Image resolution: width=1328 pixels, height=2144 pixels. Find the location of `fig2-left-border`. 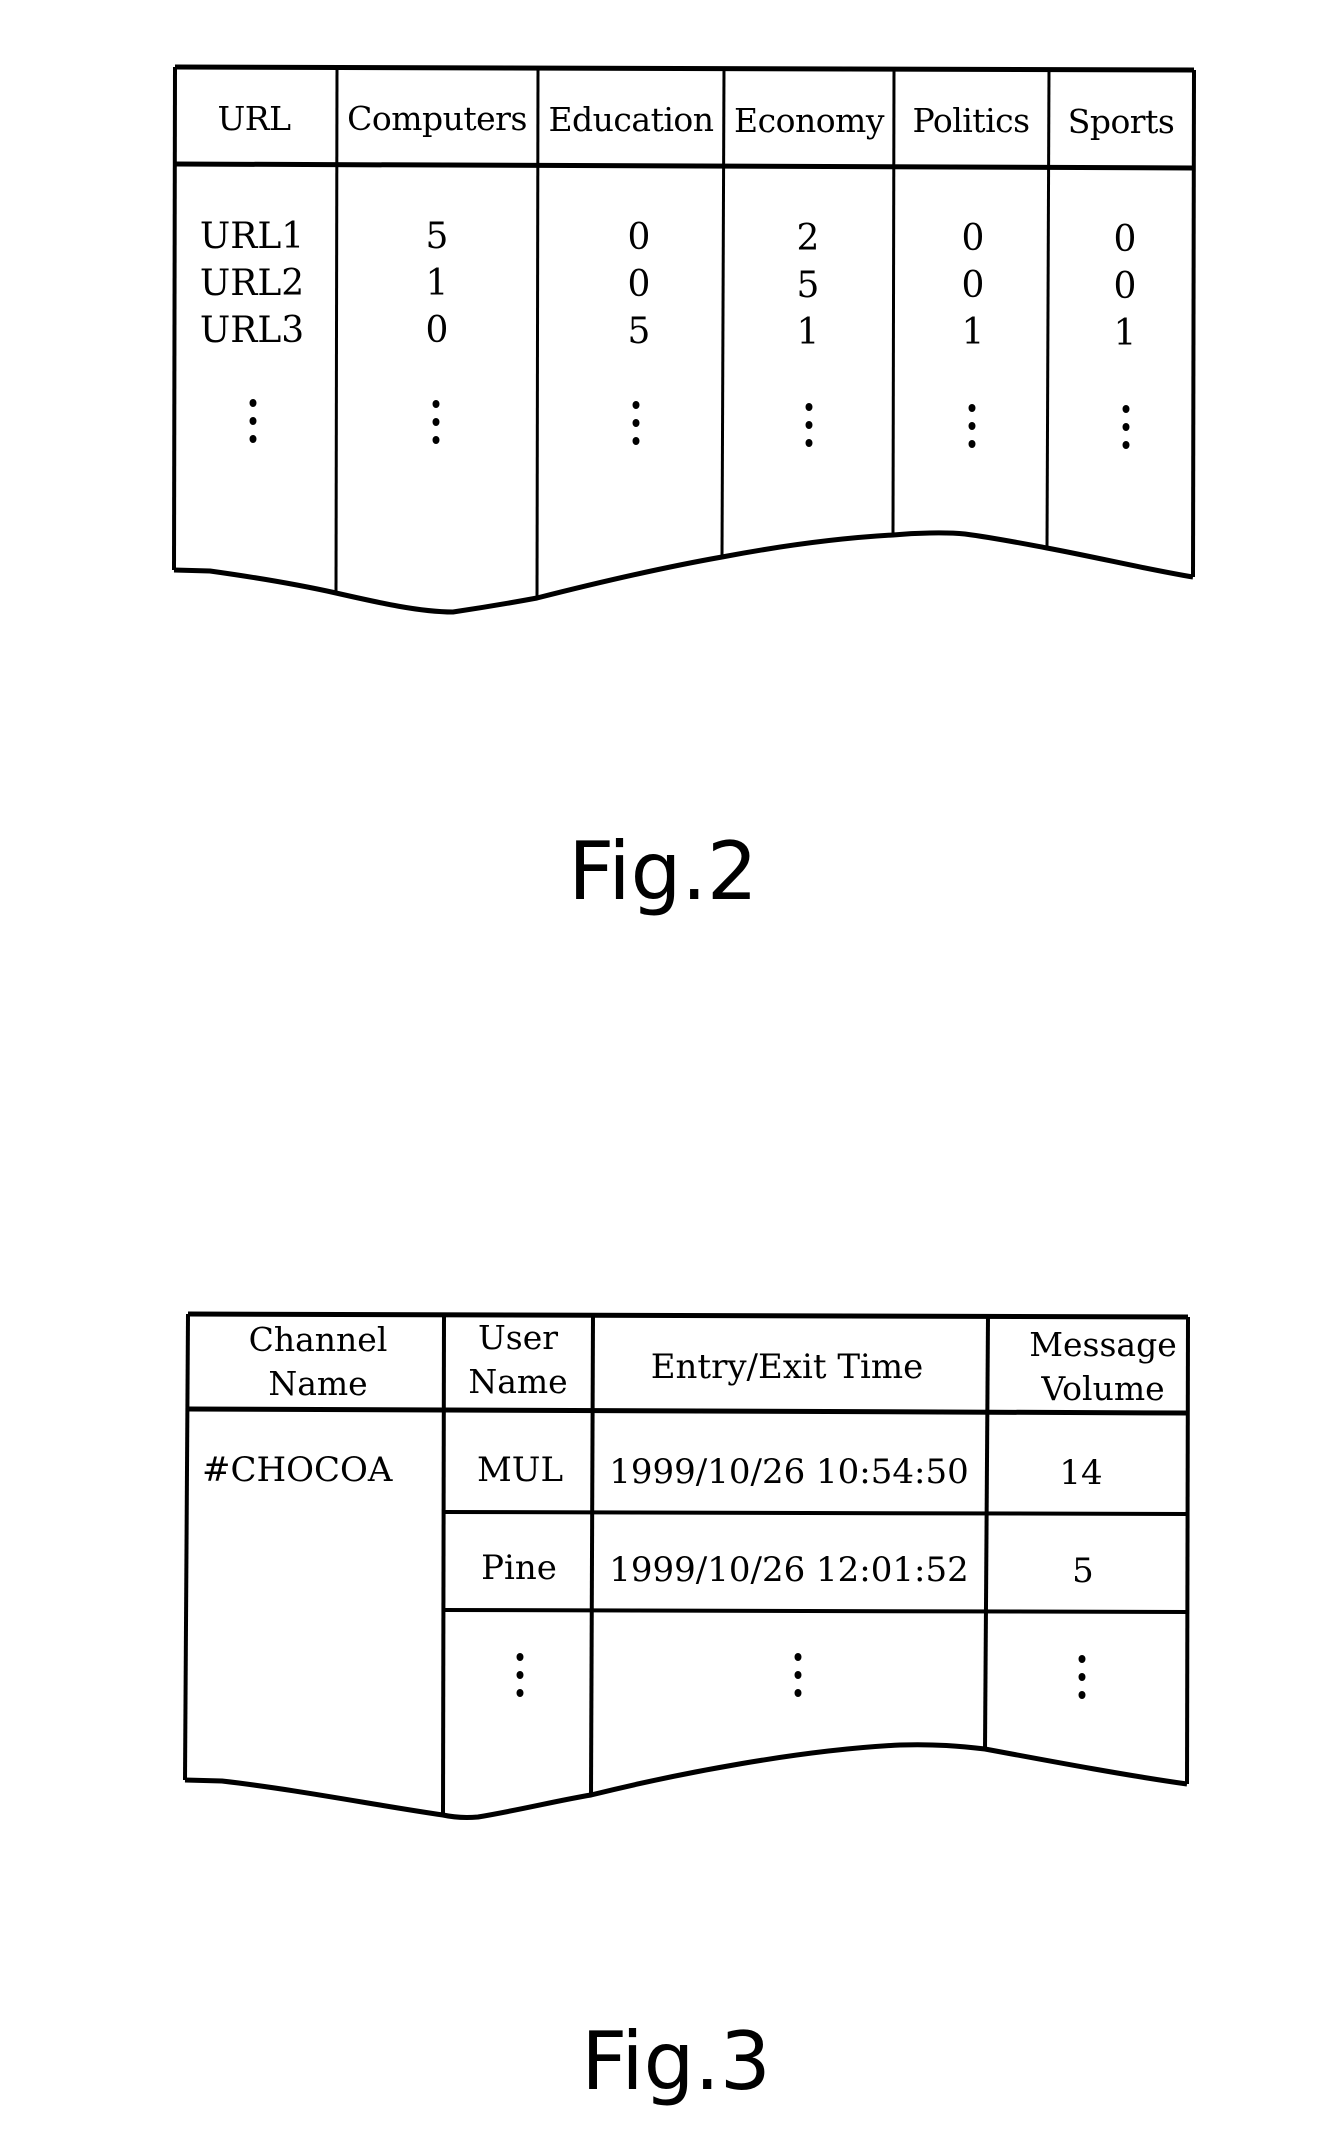

fig2-left-border is located at coordinates (174, 318).